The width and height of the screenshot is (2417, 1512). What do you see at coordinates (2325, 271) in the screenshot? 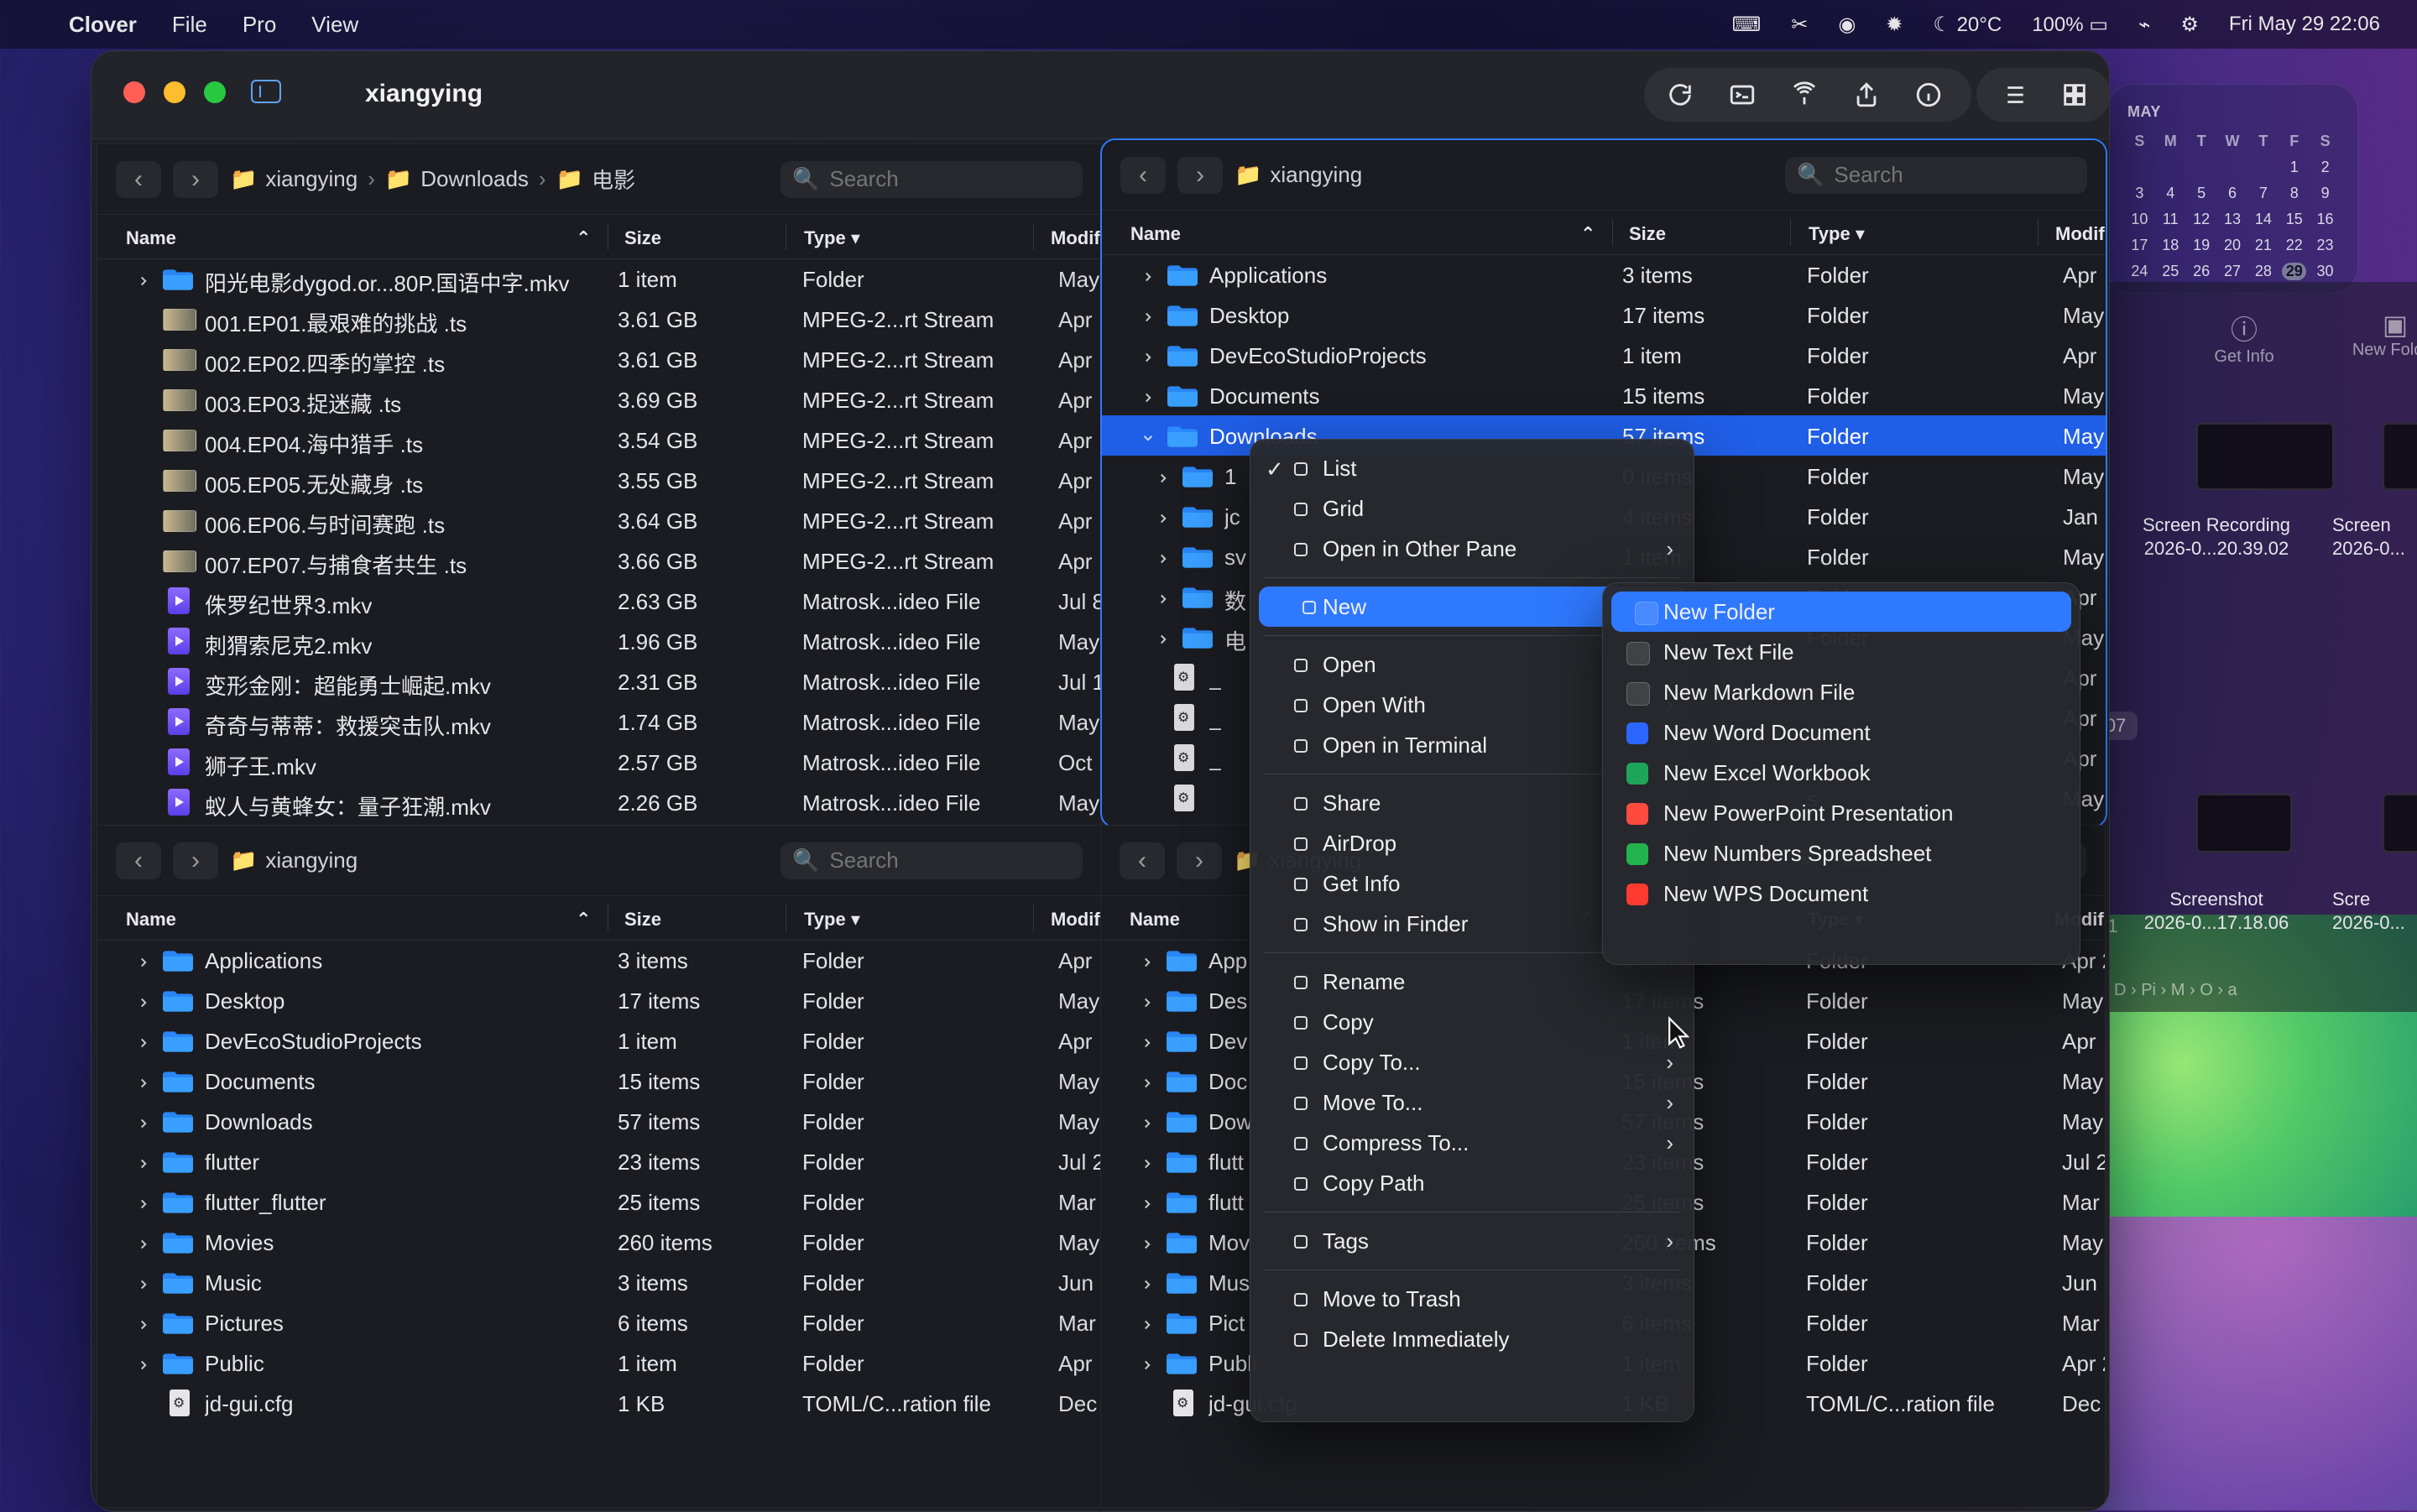
I see `calendar-day: 30` at bounding box center [2325, 271].